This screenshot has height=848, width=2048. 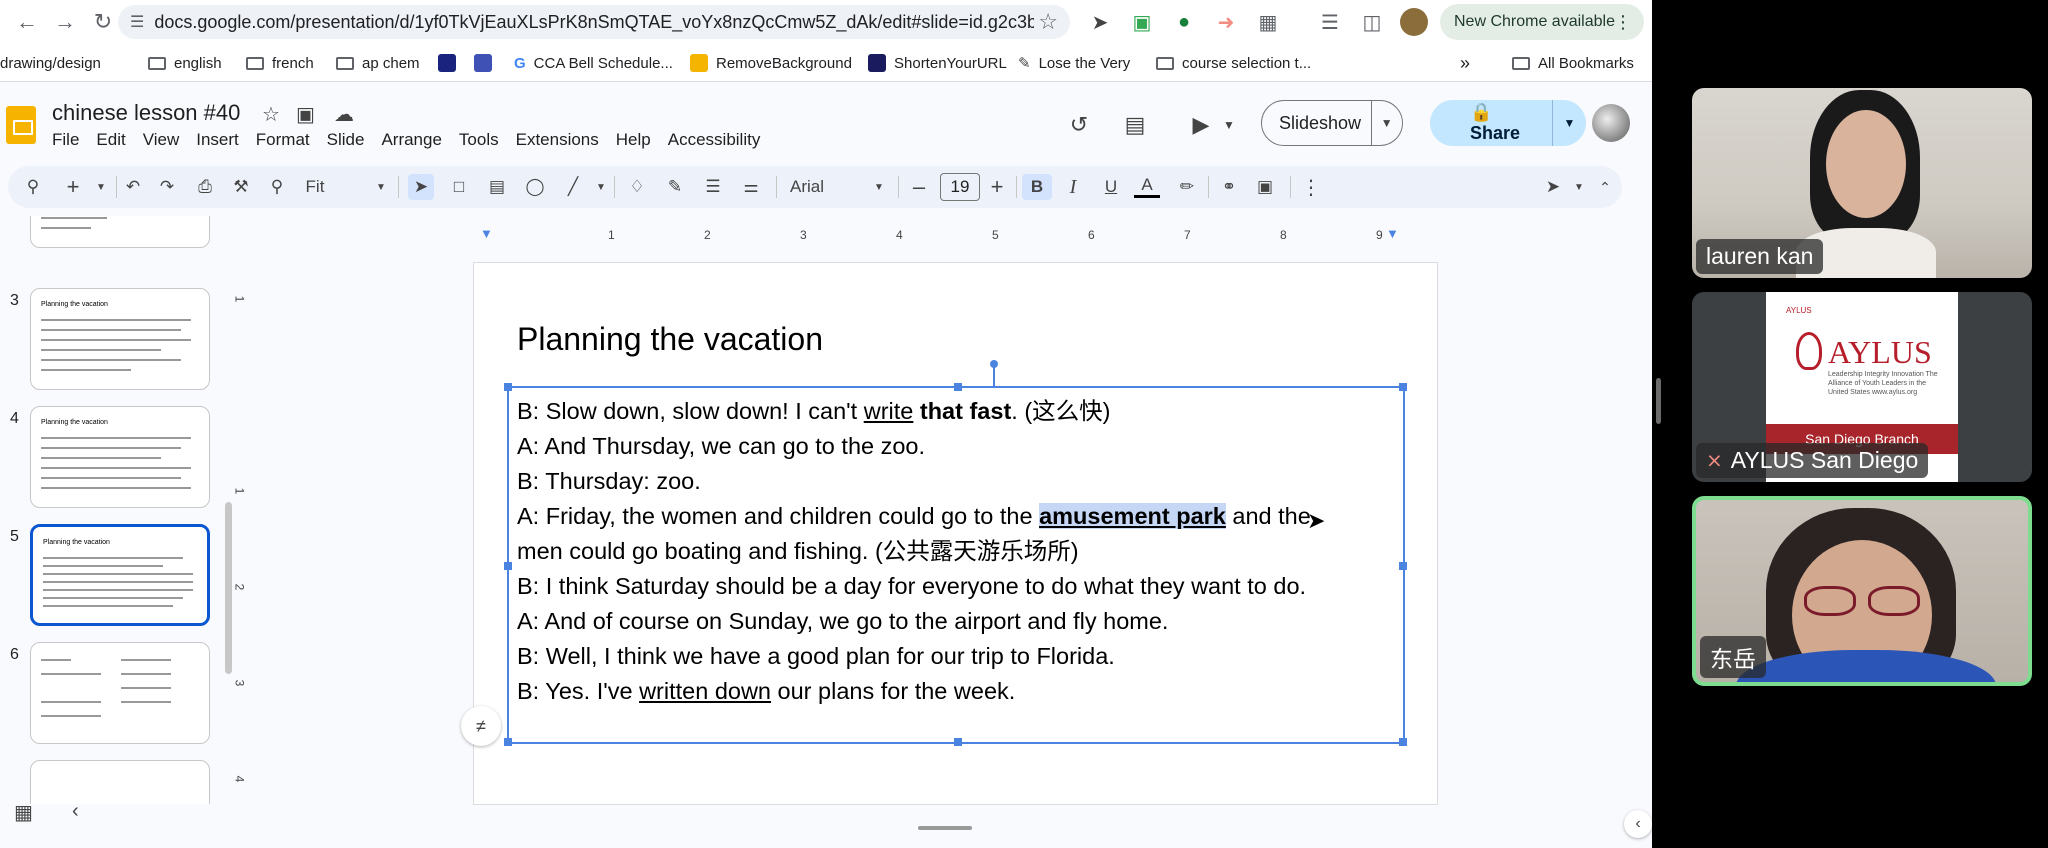 What do you see at coordinates (1048, 22) in the screenshot?
I see `bookmark-star-icon: ☆` at bounding box center [1048, 22].